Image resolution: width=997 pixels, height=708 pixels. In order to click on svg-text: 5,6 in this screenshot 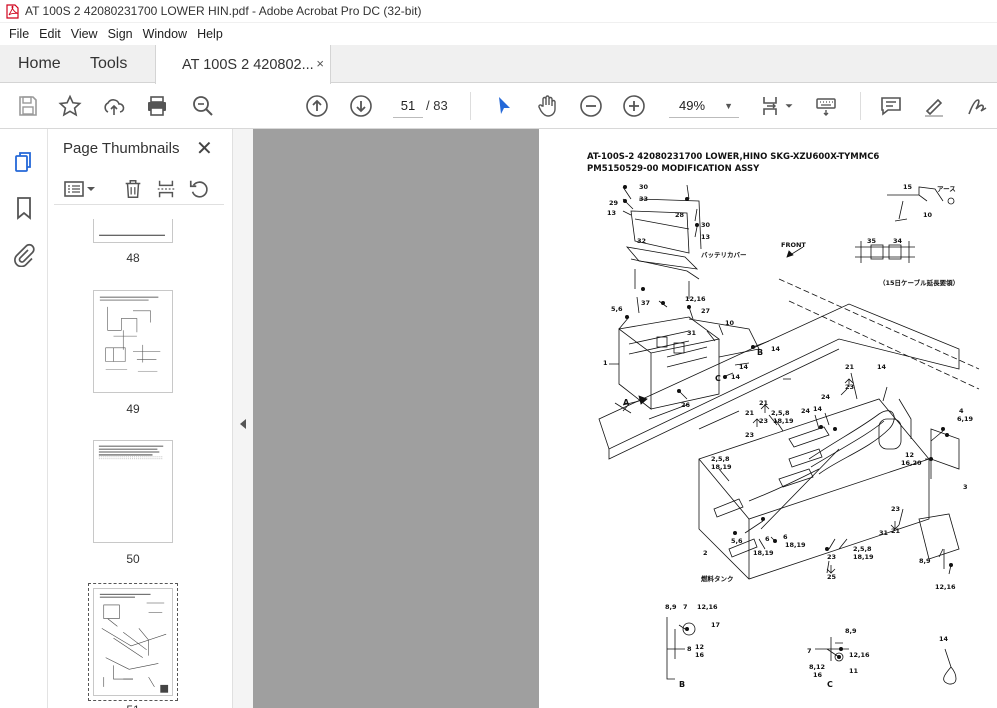, I will do `click(617, 309)`.